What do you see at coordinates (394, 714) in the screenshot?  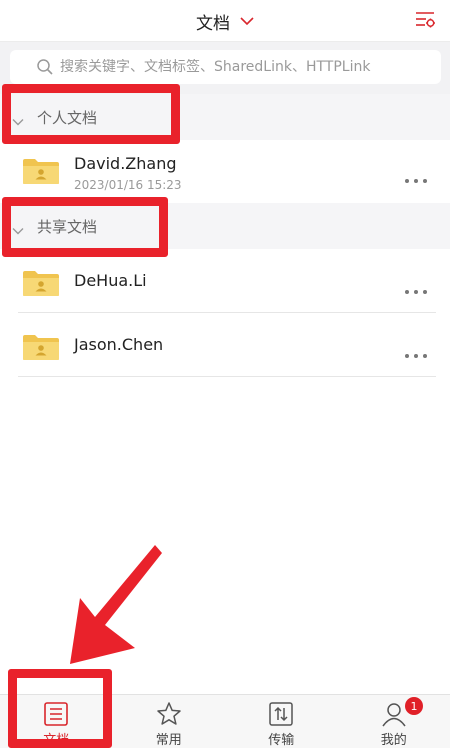 I see `user-icon` at bounding box center [394, 714].